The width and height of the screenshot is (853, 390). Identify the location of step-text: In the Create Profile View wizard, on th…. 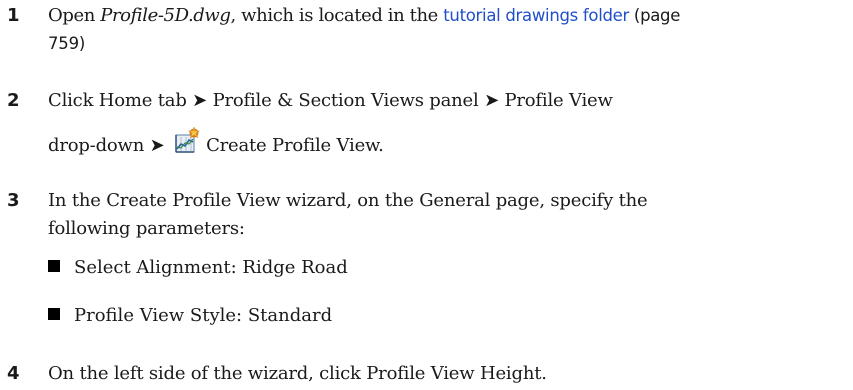
(448, 215).